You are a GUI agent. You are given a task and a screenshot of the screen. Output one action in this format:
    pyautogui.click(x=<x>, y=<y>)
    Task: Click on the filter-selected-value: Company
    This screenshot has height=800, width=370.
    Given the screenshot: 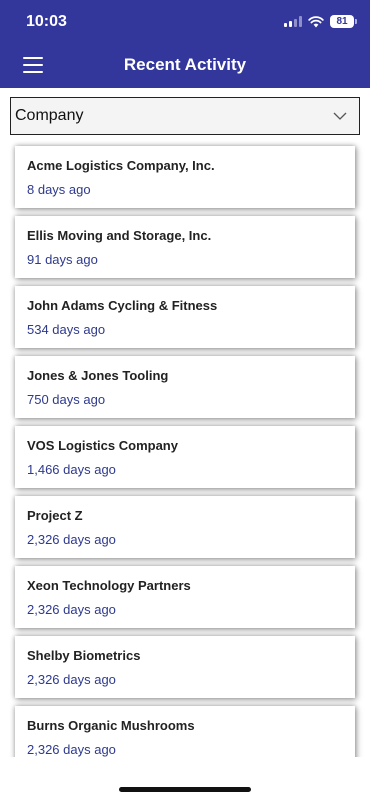 What is the action you would take?
    pyautogui.click(x=49, y=115)
    